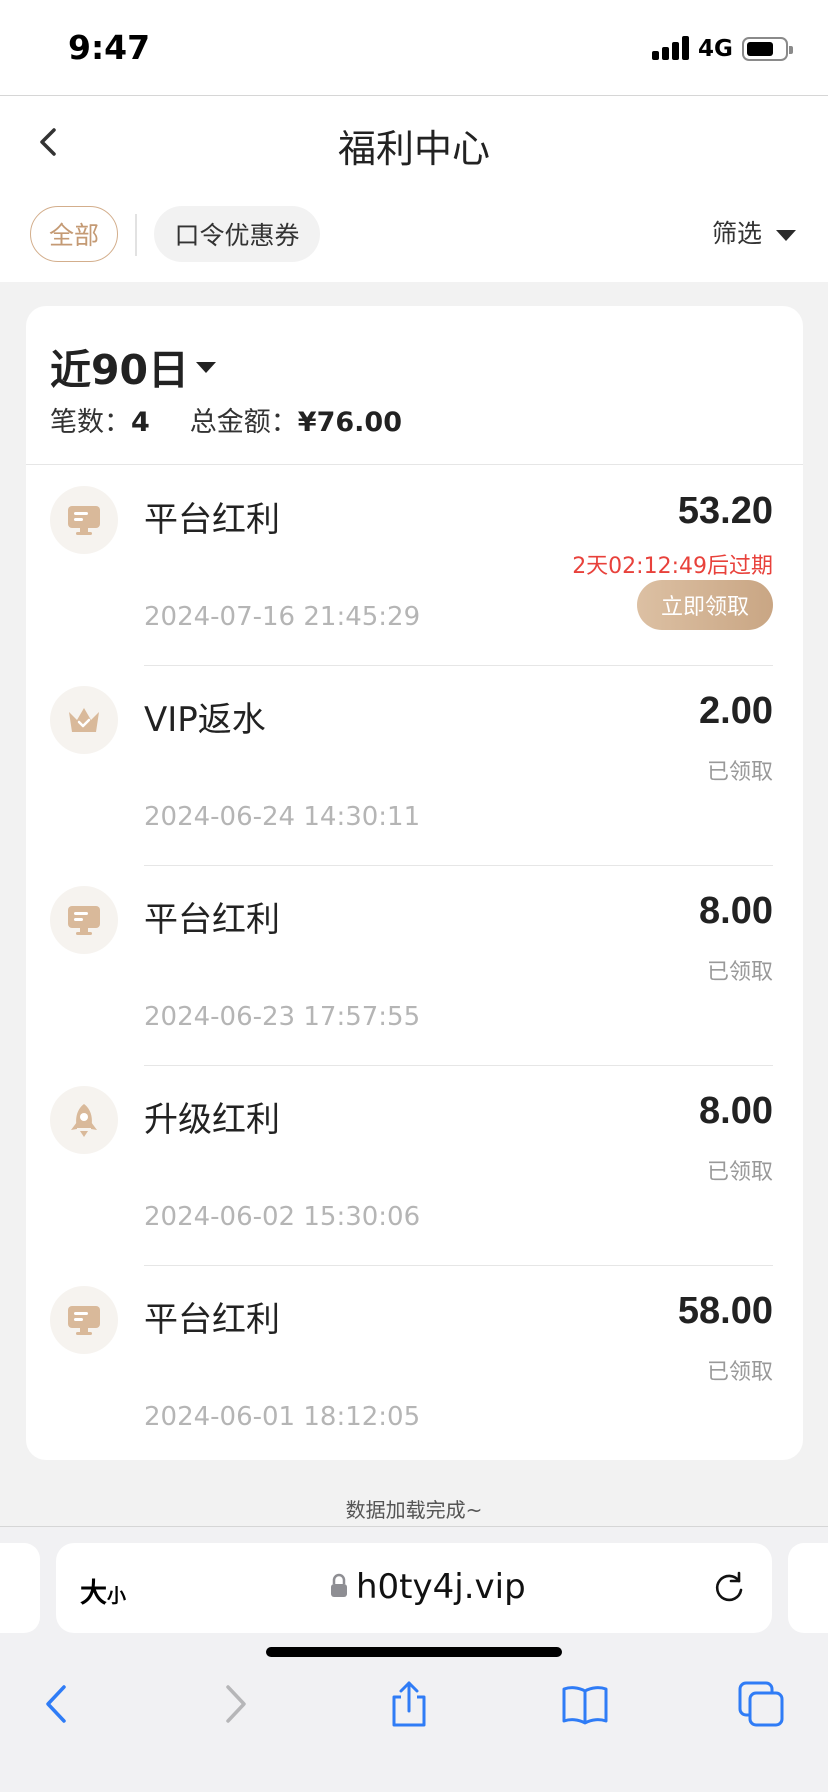  Describe the element at coordinates (672, 566) in the screenshot. I see `expire-countdown: 2天02:12:49后过期` at that location.